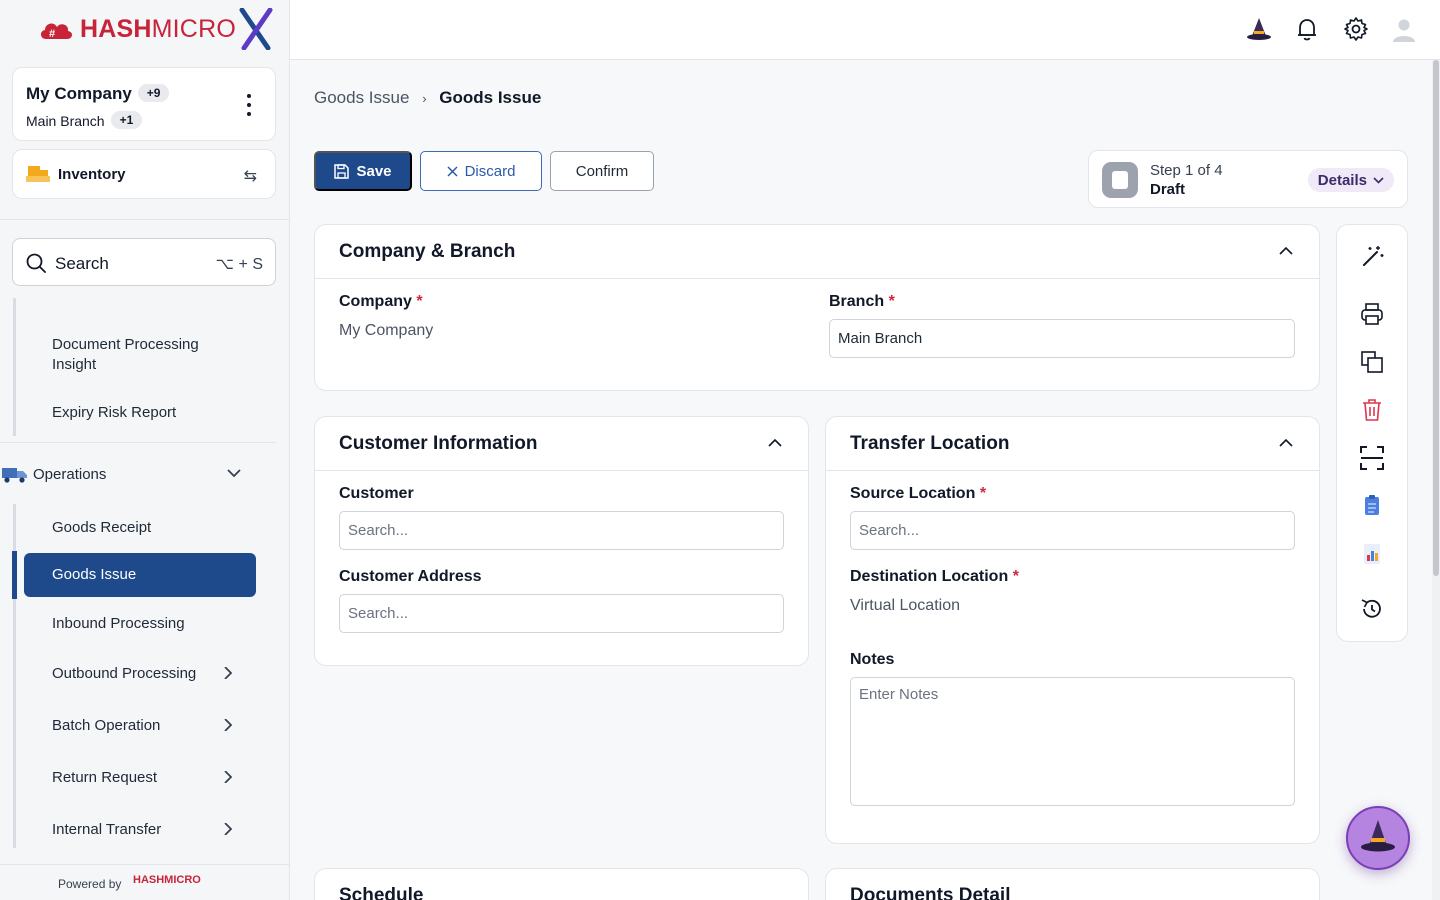  Describe the element at coordinates (918, 493) in the screenshot. I see `source-location-label: Source Location *` at that location.